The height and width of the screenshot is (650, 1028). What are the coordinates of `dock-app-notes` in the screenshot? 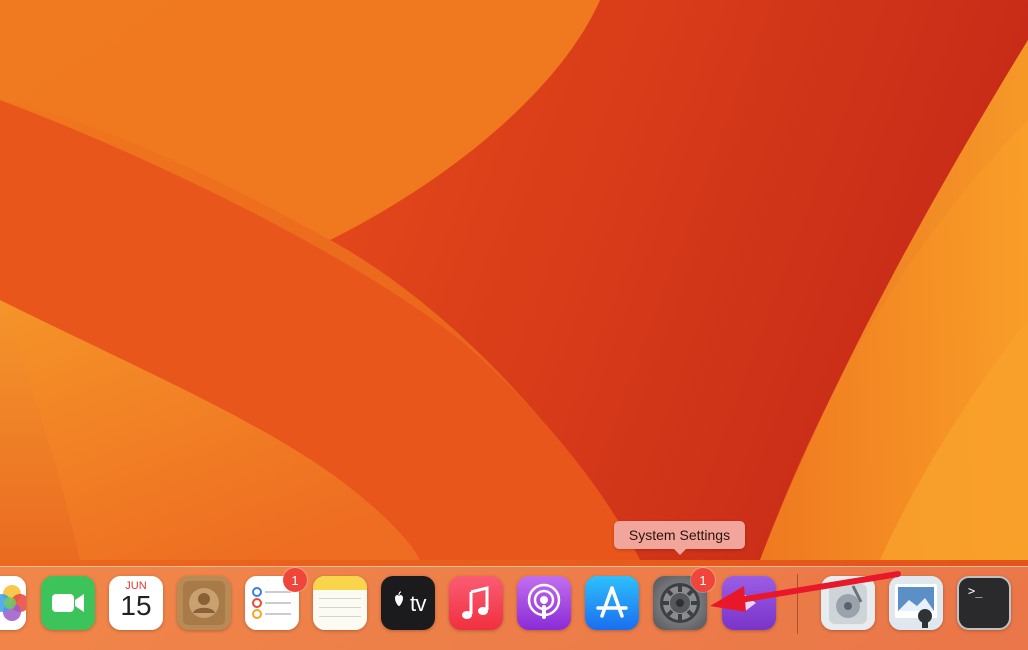 It's located at (340, 603).